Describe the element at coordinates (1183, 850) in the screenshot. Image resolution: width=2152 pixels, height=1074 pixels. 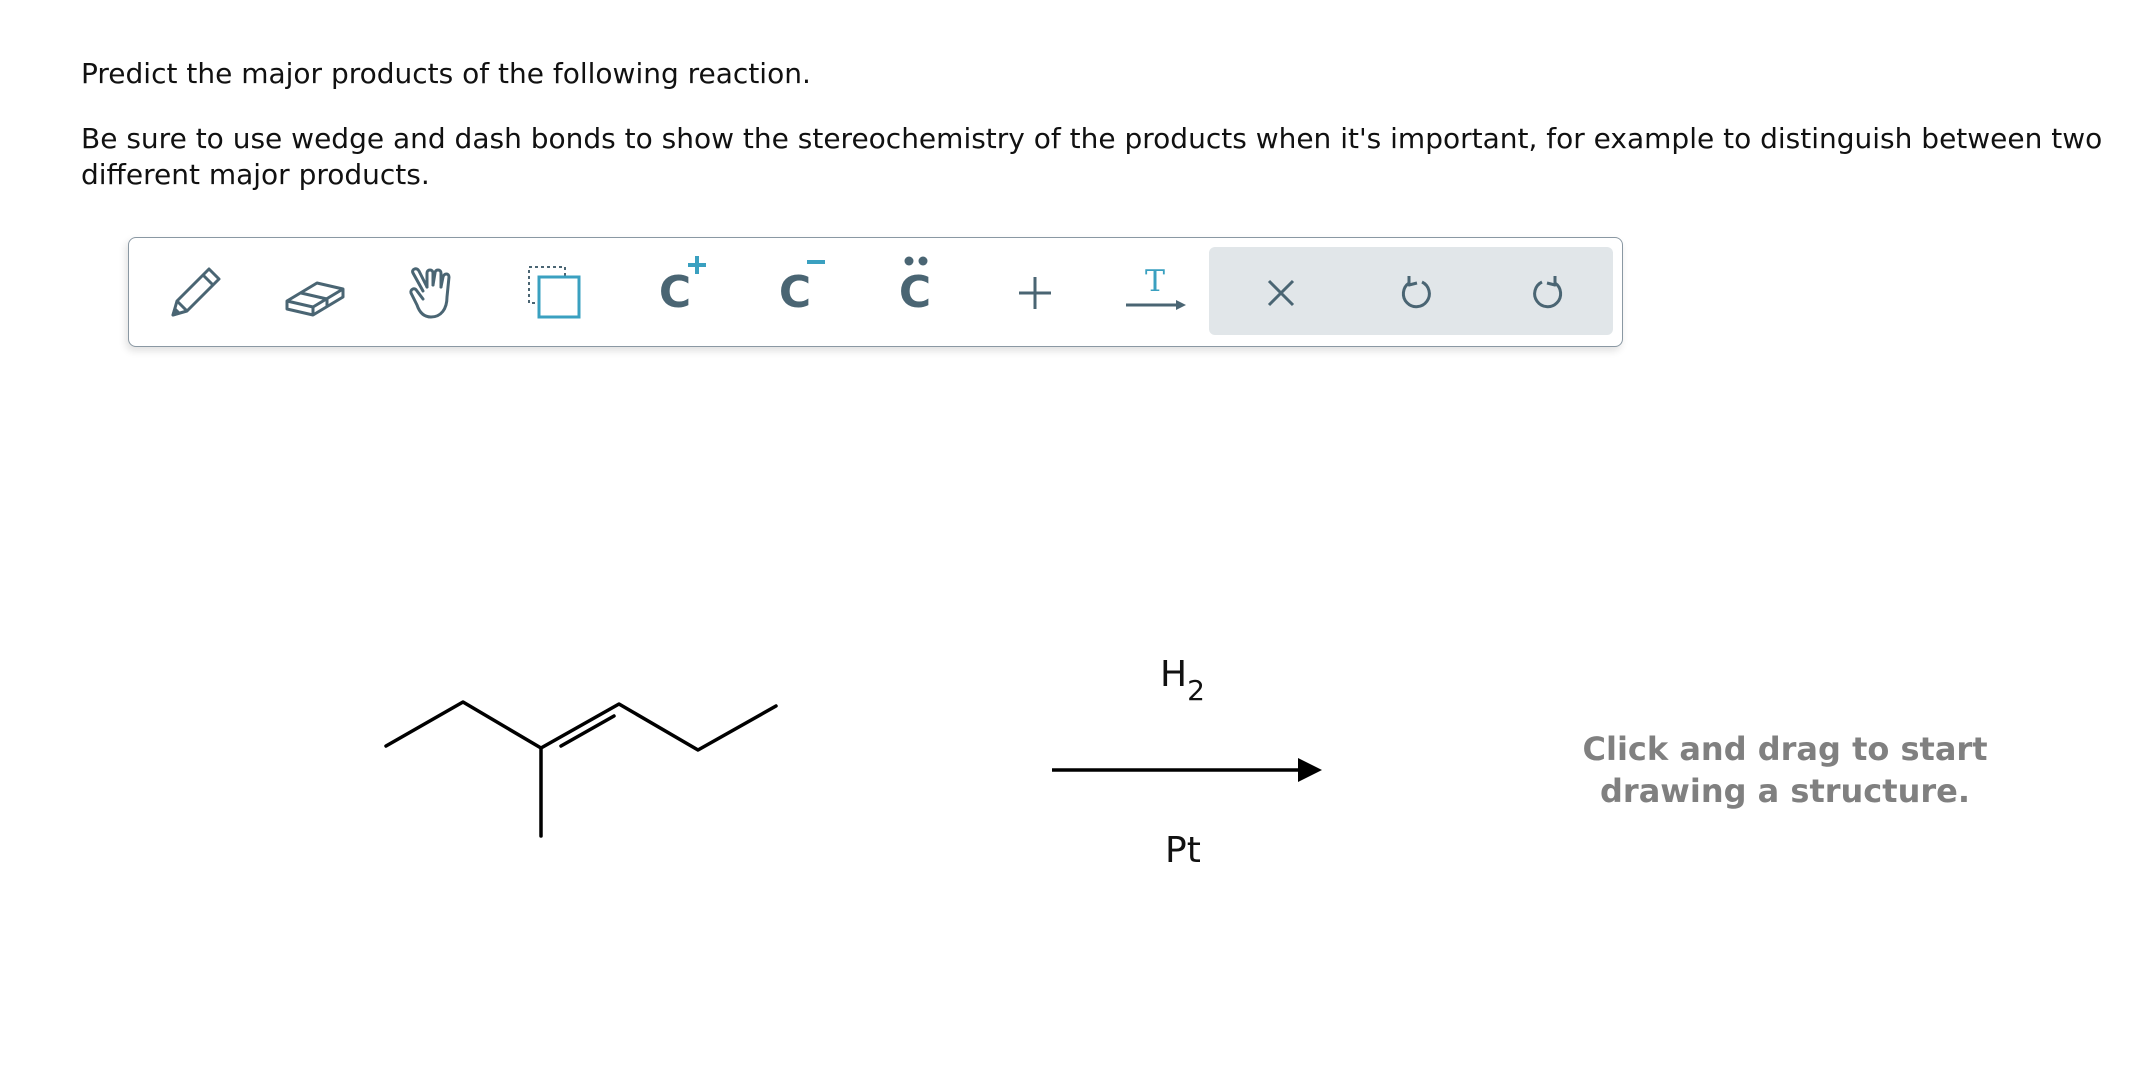
I see `reagent-catalyst: Pt` at that location.